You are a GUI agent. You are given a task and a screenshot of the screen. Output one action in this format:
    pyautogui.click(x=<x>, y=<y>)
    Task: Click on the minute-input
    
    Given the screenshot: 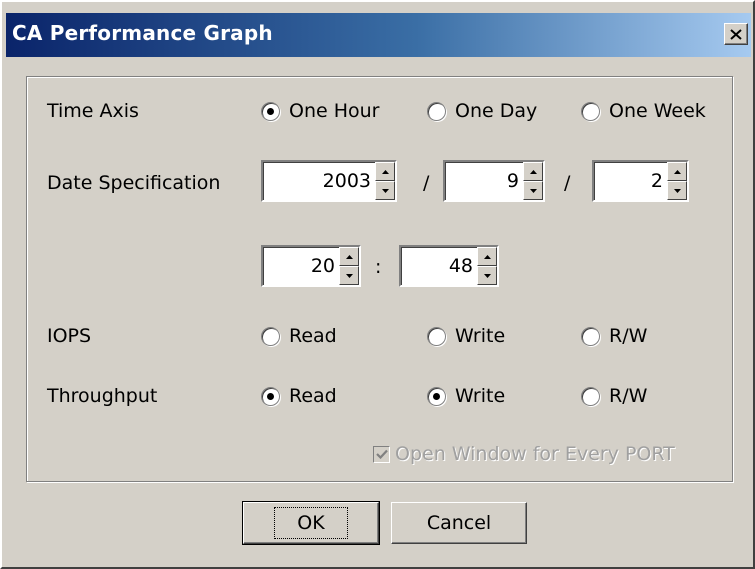 What is the action you would take?
    pyautogui.click(x=439, y=266)
    